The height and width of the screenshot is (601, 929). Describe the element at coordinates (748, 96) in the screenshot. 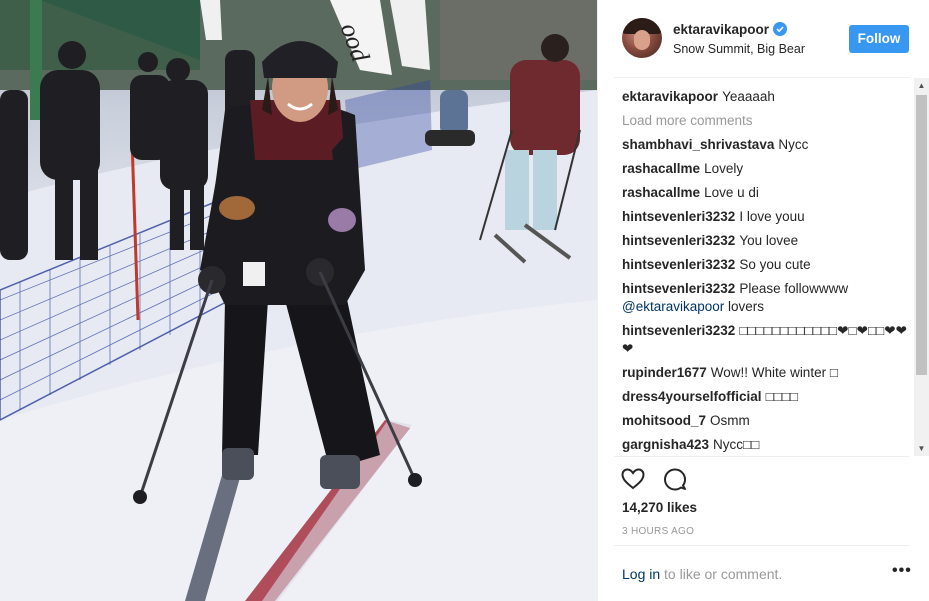

I see `caption-text: Yeaaaah` at that location.